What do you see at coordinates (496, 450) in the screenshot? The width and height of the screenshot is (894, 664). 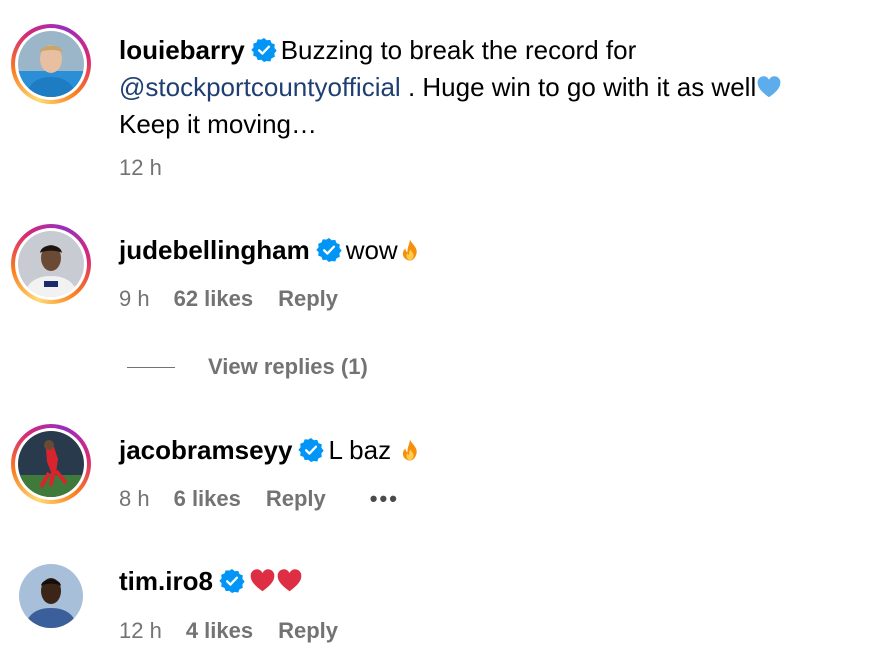 I see `comment-body: jacobramseyy L baz` at bounding box center [496, 450].